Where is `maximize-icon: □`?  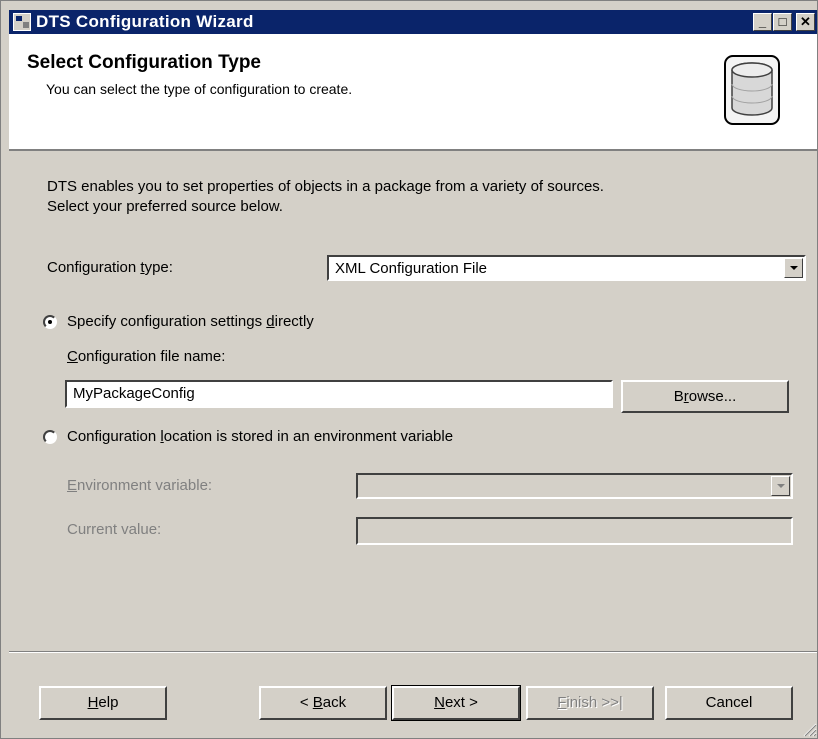 maximize-icon: □ is located at coordinates (782, 21).